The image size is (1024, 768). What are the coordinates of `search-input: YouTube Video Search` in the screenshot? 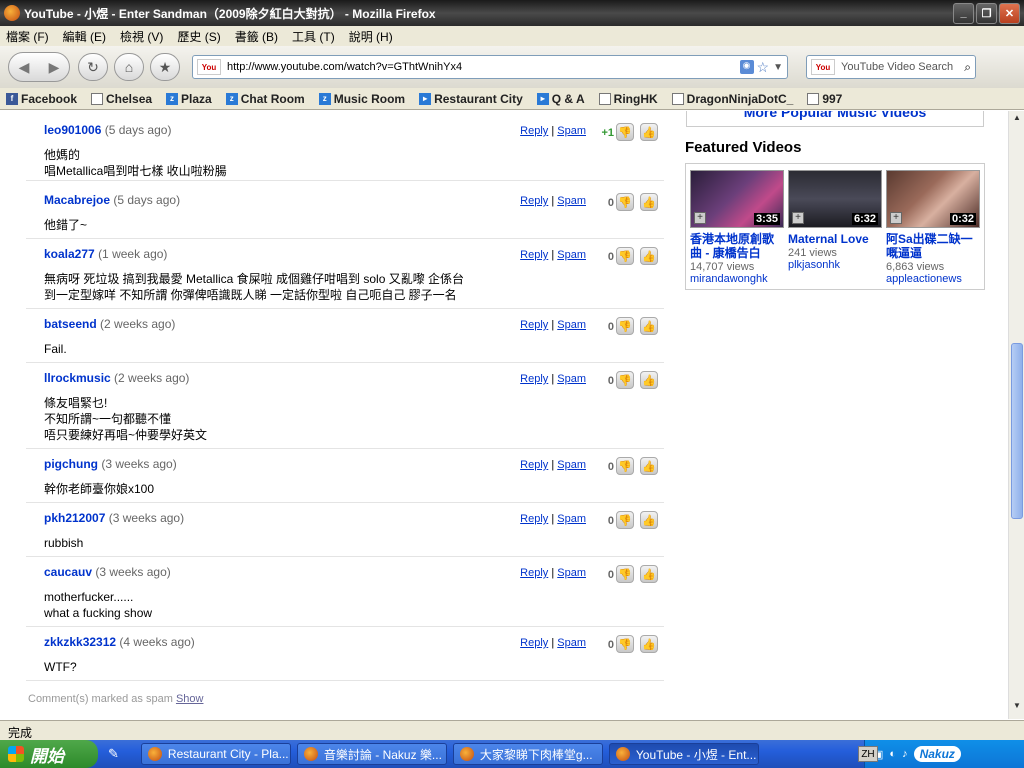 It's located at (902, 67).